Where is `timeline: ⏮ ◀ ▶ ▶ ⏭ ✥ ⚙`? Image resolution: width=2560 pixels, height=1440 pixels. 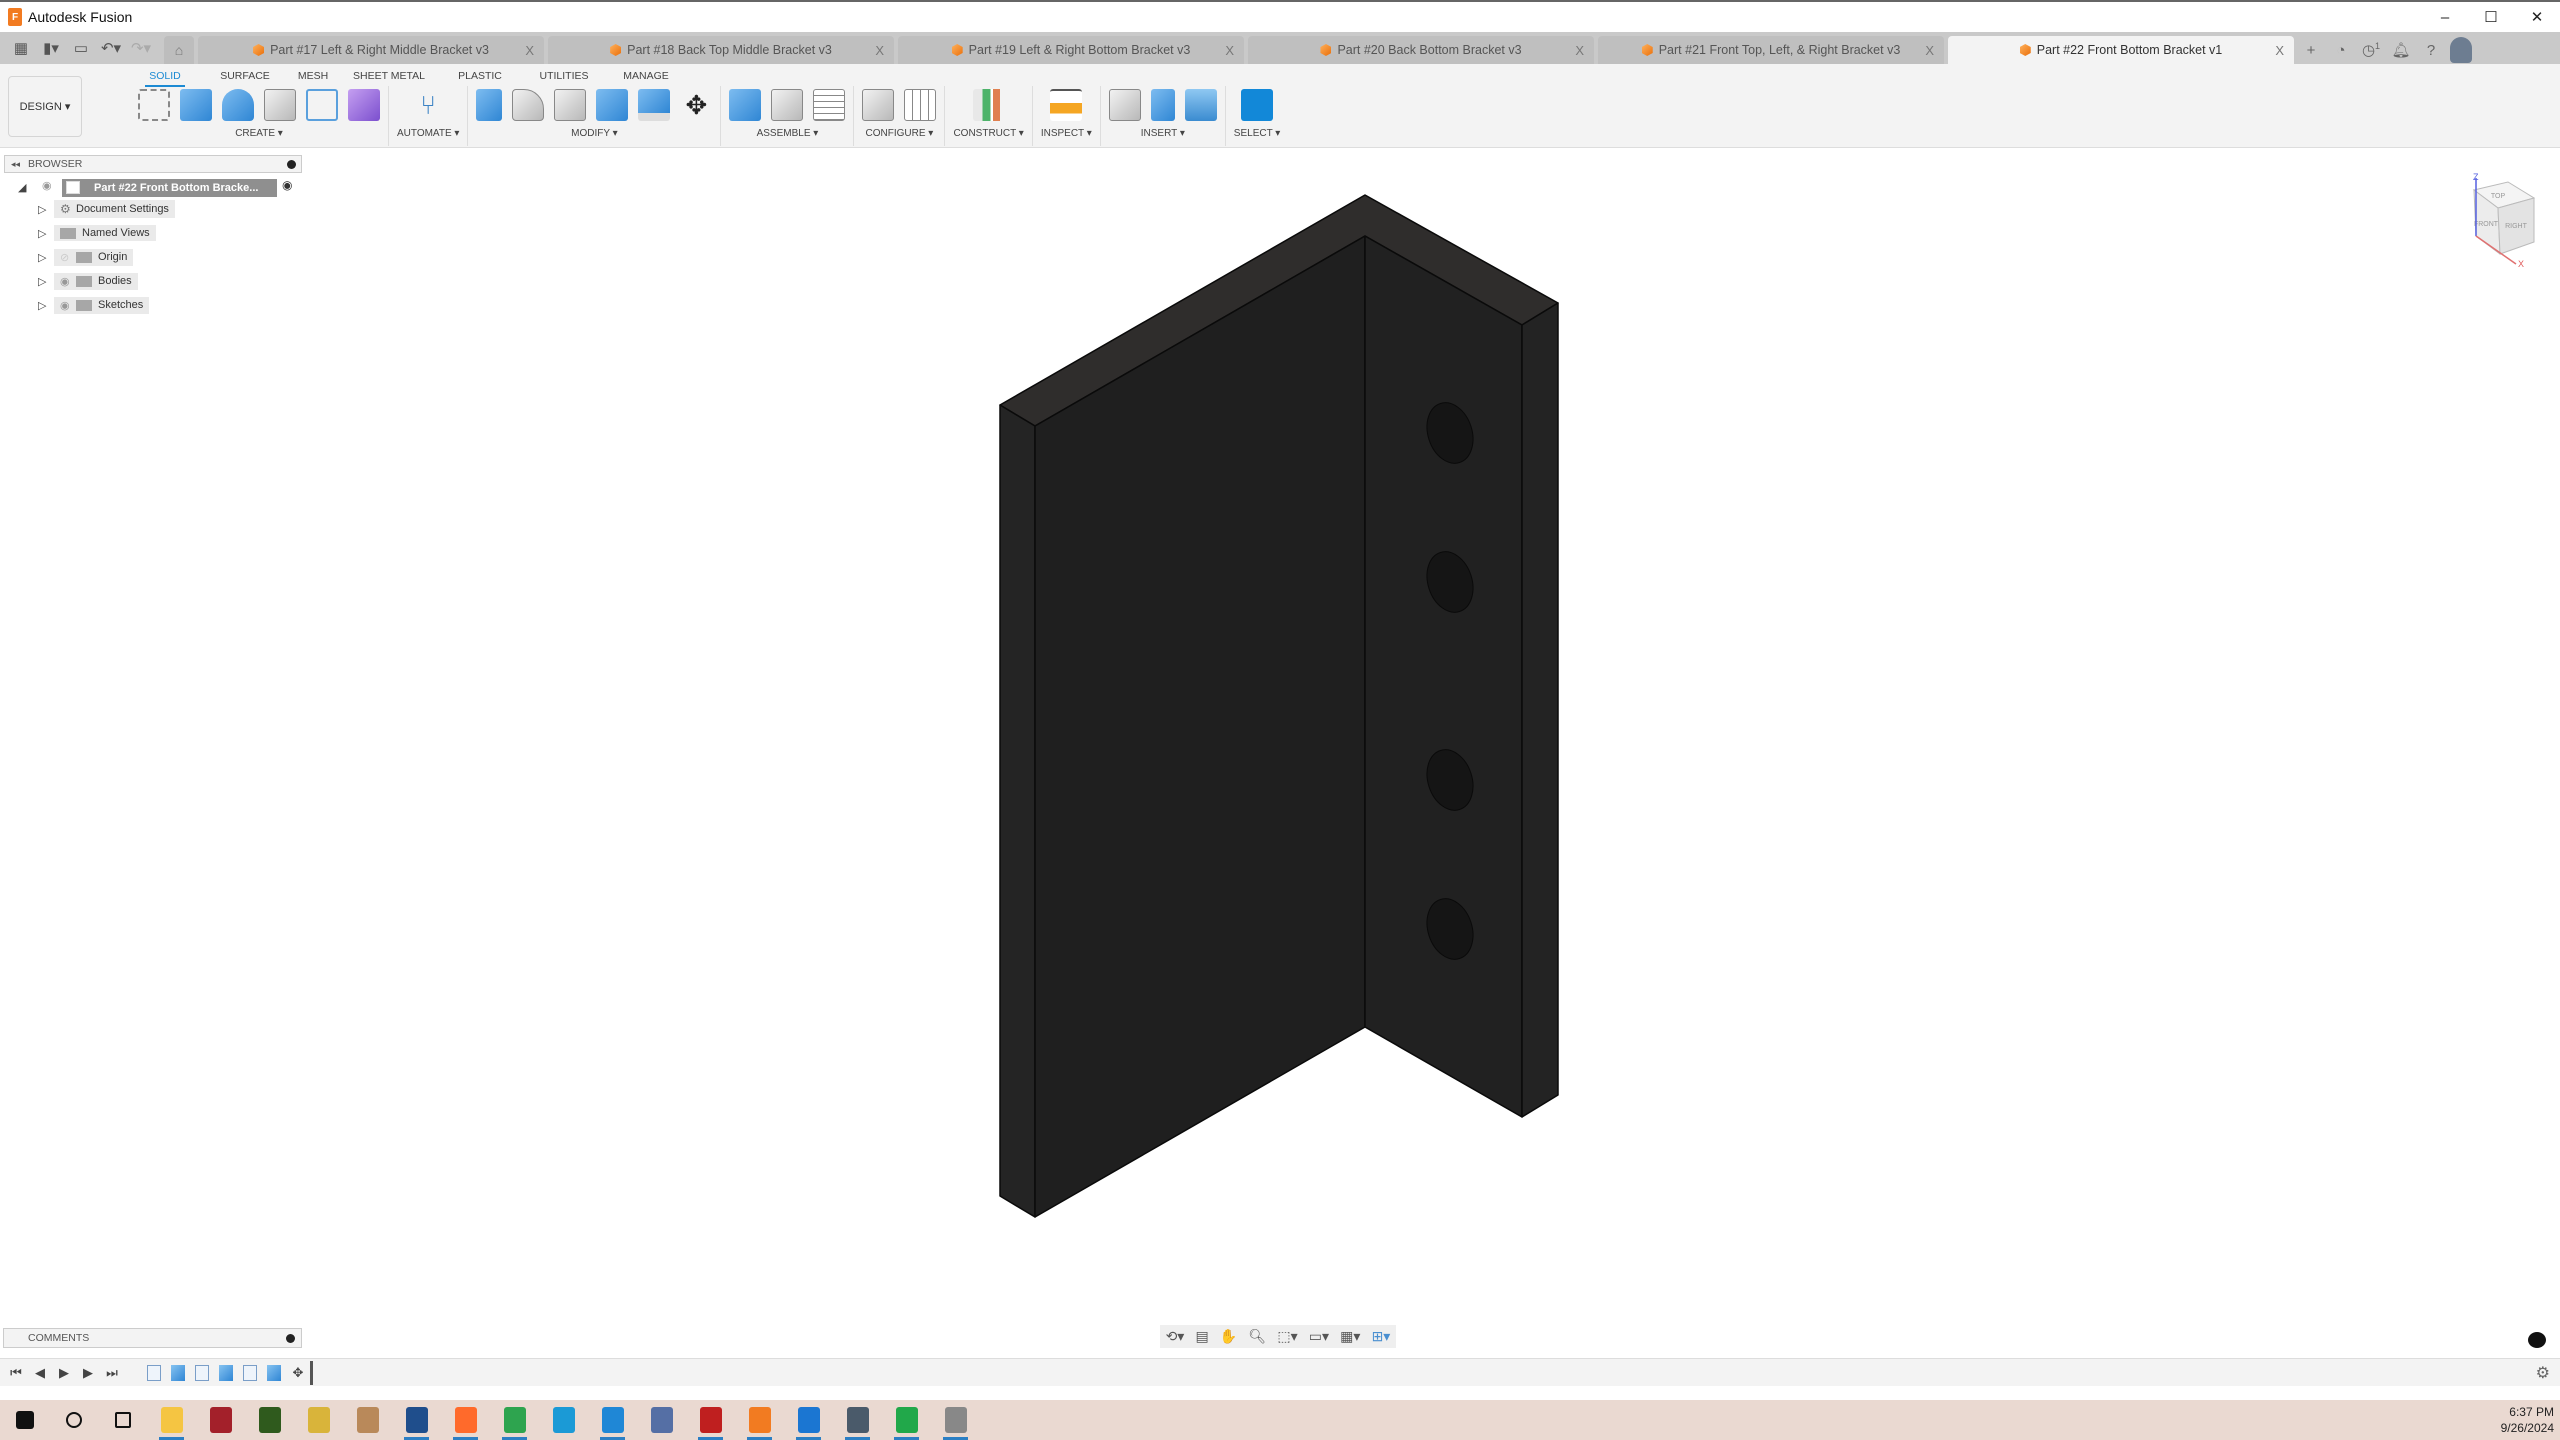 timeline: ⏮ ◀ ▶ ▶ ⏭ ✥ ⚙ is located at coordinates (1280, 1372).